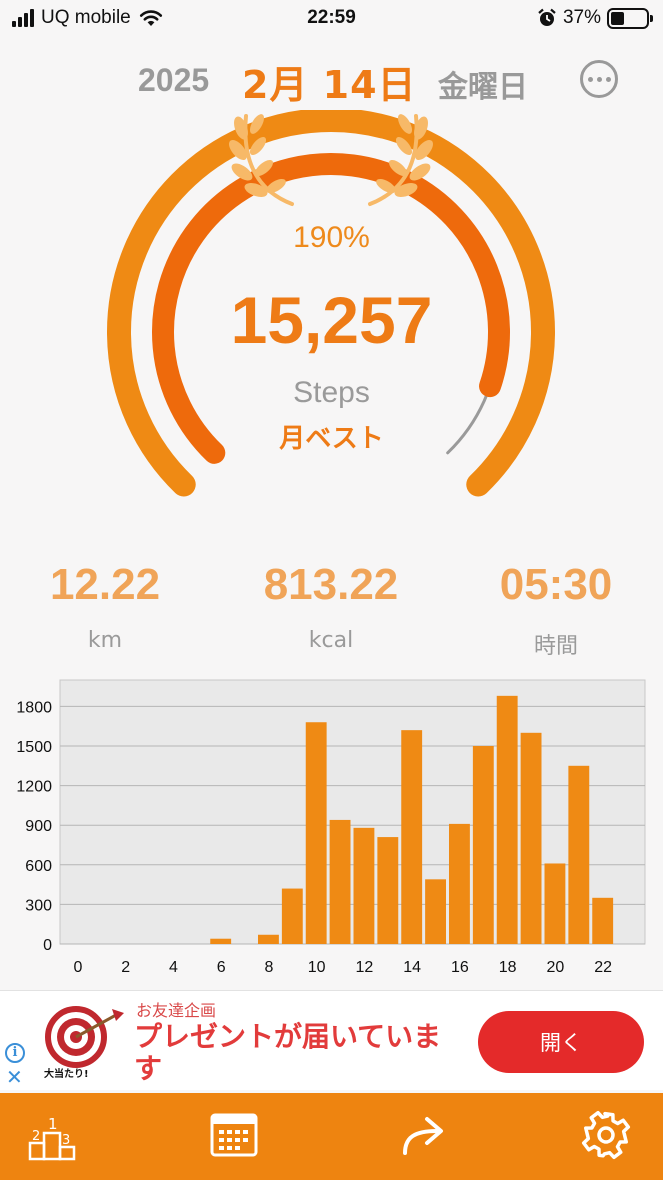  Describe the element at coordinates (556, 967) in the screenshot. I see `x-tick-label: 20` at that location.